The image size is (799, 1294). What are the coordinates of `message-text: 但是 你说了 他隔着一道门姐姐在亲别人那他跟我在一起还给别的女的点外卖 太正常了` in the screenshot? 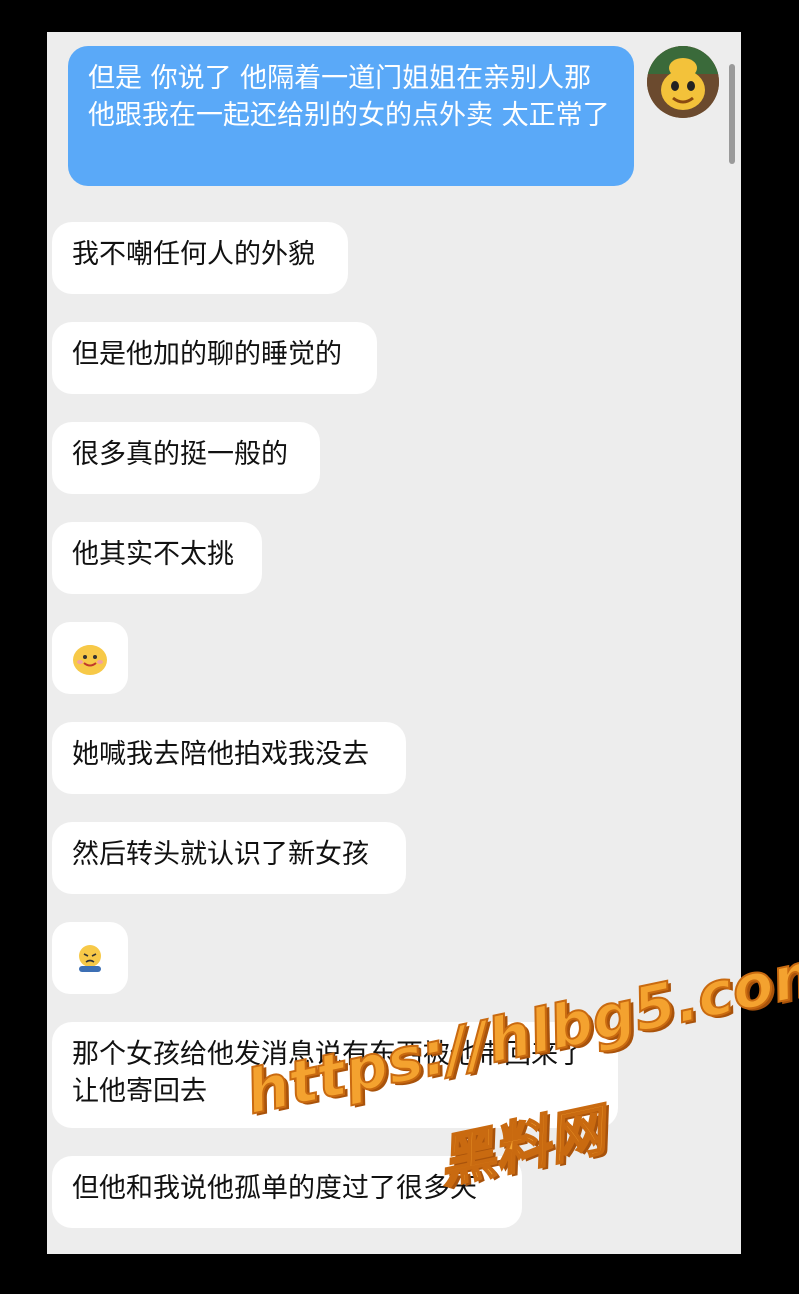 It's located at (349, 97).